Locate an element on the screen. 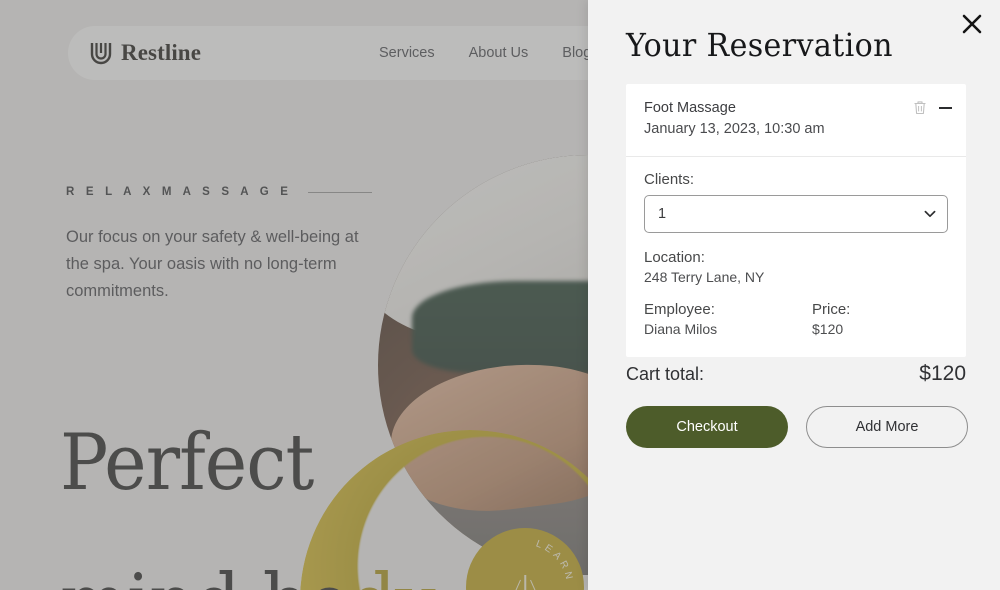 The width and height of the screenshot is (1000, 590). clients-select-wrapper: 1 is located at coordinates (796, 214).